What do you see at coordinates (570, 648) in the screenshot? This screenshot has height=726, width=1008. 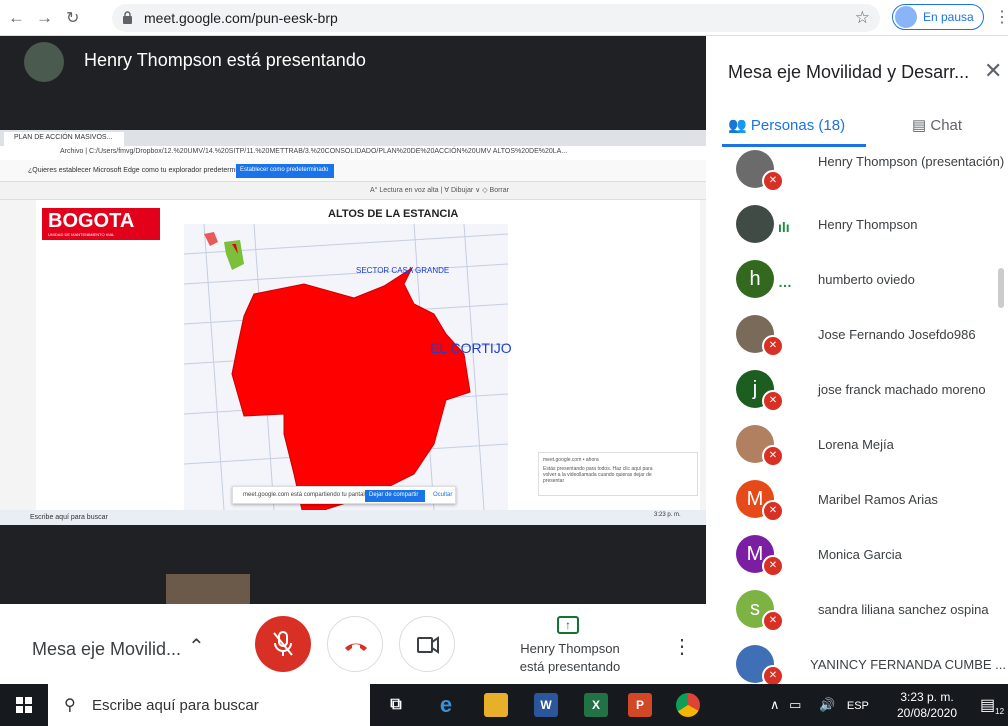 I see `presenting-line1: Henry Thompson` at bounding box center [570, 648].